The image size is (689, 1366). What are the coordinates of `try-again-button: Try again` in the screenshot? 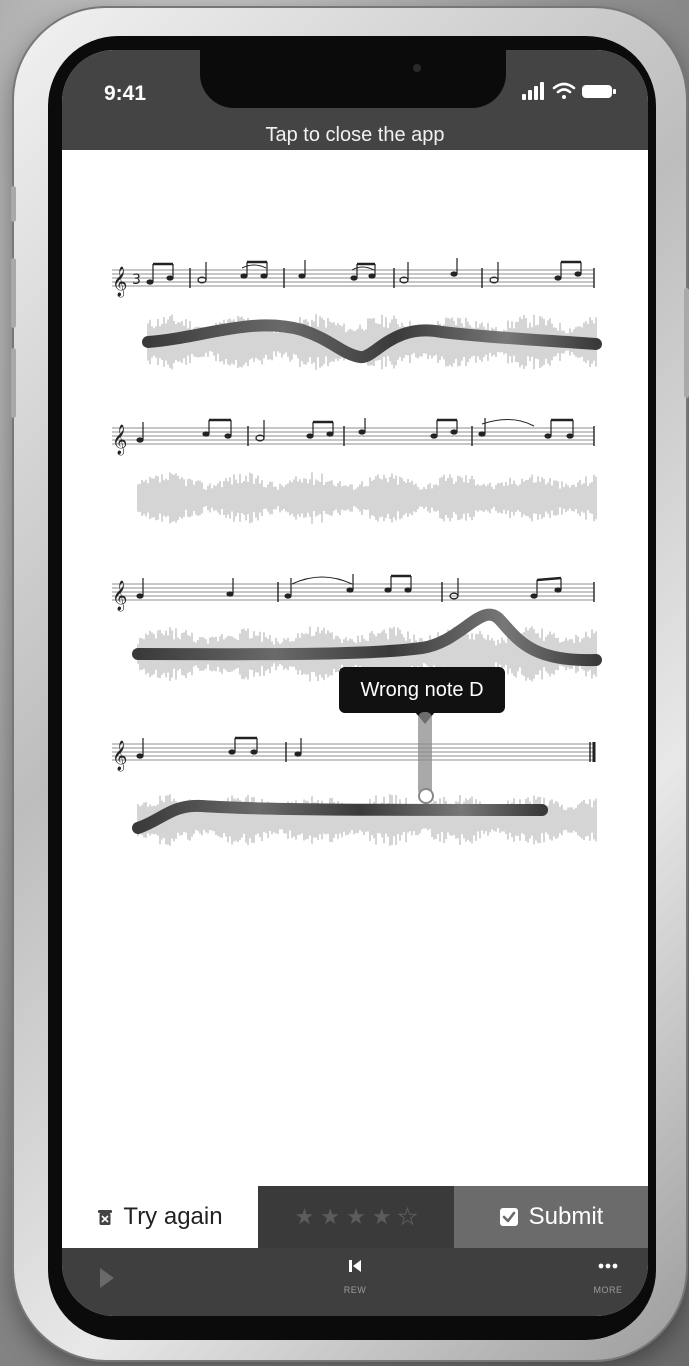 It's located at (160, 1217).